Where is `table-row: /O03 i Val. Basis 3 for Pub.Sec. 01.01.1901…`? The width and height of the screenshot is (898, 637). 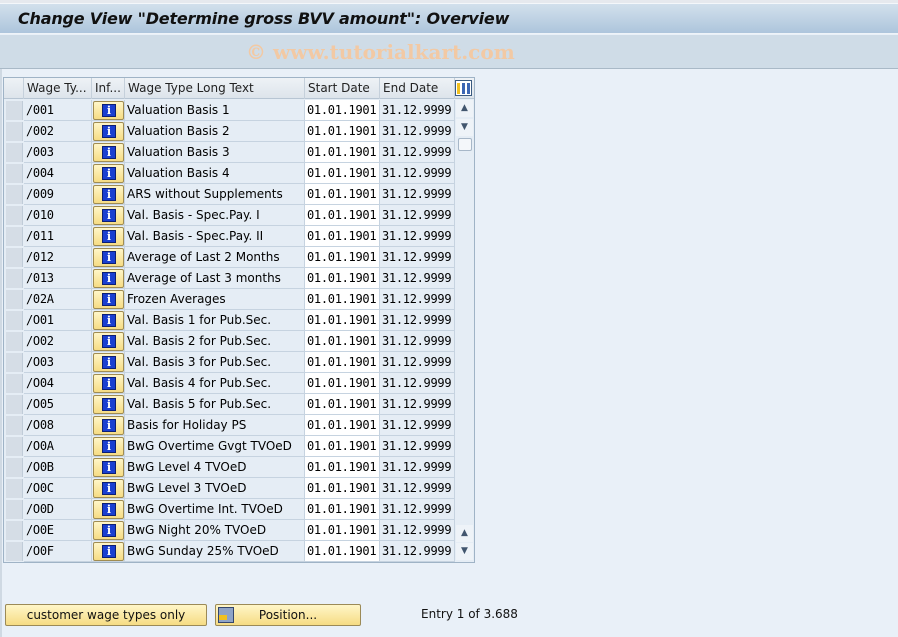
table-row: /O03 i Val. Basis 3 for Pub.Sec. 01.01.1901… is located at coordinates (229, 362).